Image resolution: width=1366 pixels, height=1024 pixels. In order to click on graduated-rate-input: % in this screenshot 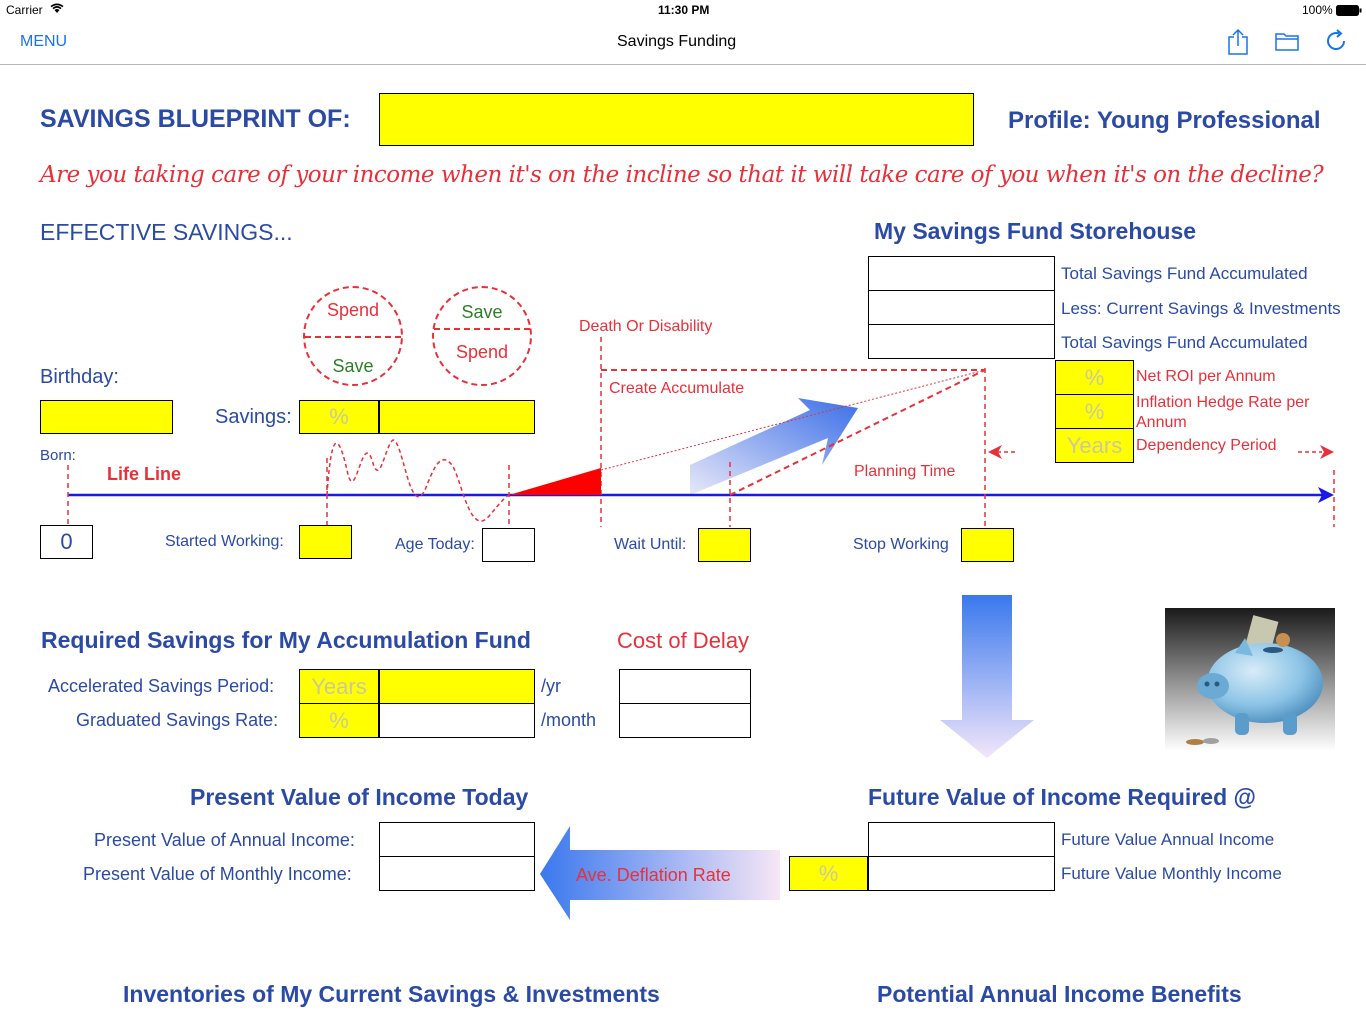, I will do `click(339, 720)`.